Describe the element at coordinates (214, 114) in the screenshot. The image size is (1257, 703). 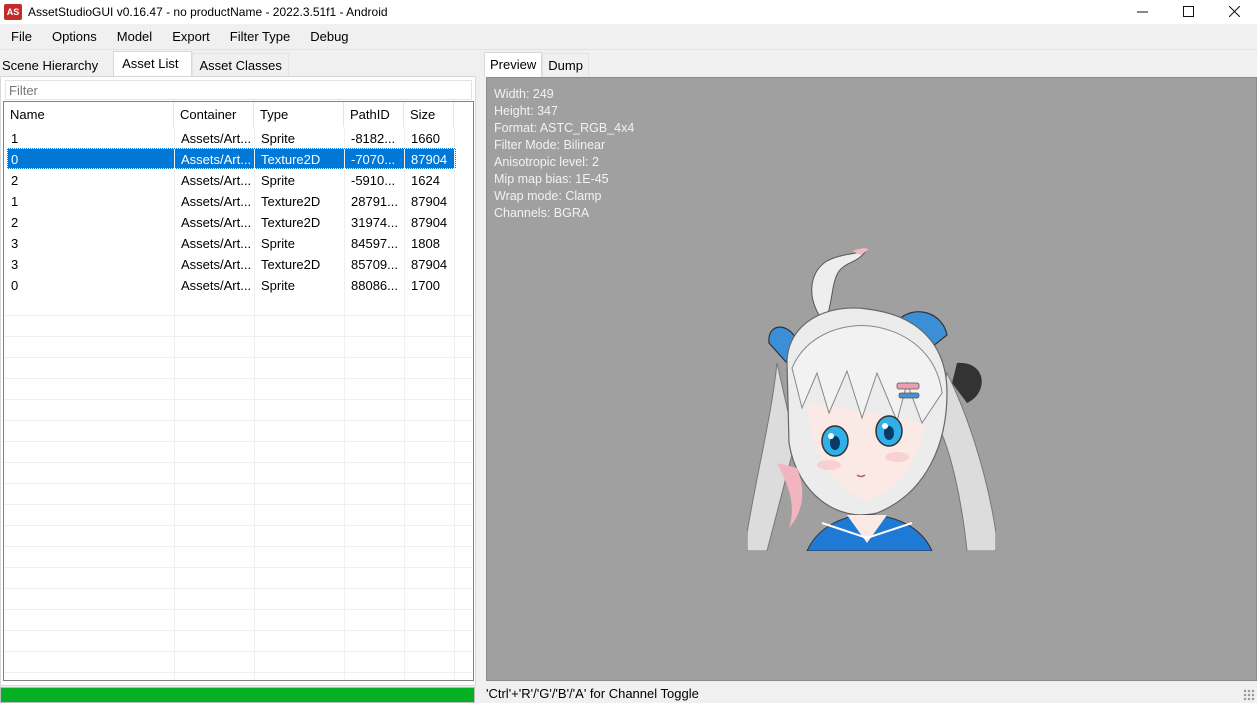
I see `column-header-container: Container` at that location.